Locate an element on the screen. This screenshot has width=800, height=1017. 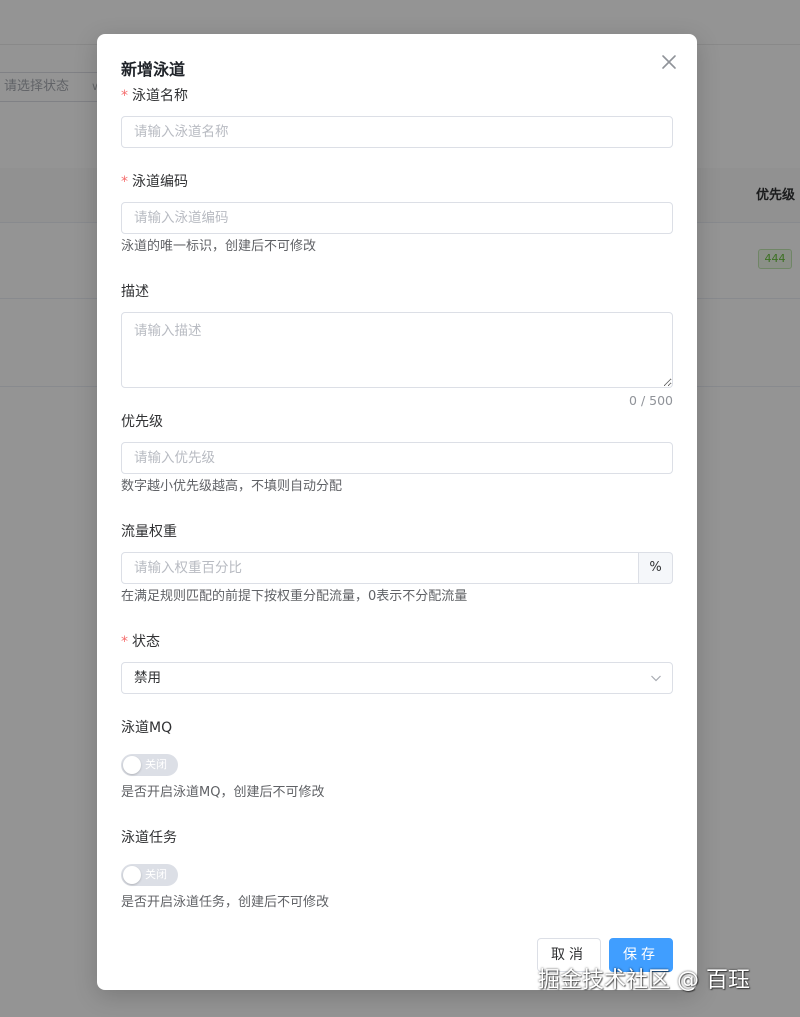
description-label: 描述 is located at coordinates (135, 292).